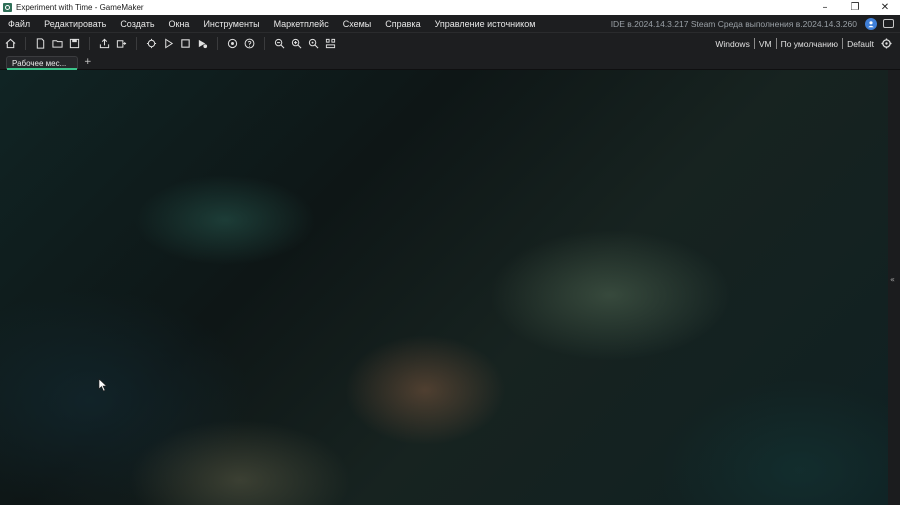 The width and height of the screenshot is (900, 505). What do you see at coordinates (450, 61) in the screenshot?
I see `workspace-tab-bar: Рабочее мес... +` at bounding box center [450, 61].